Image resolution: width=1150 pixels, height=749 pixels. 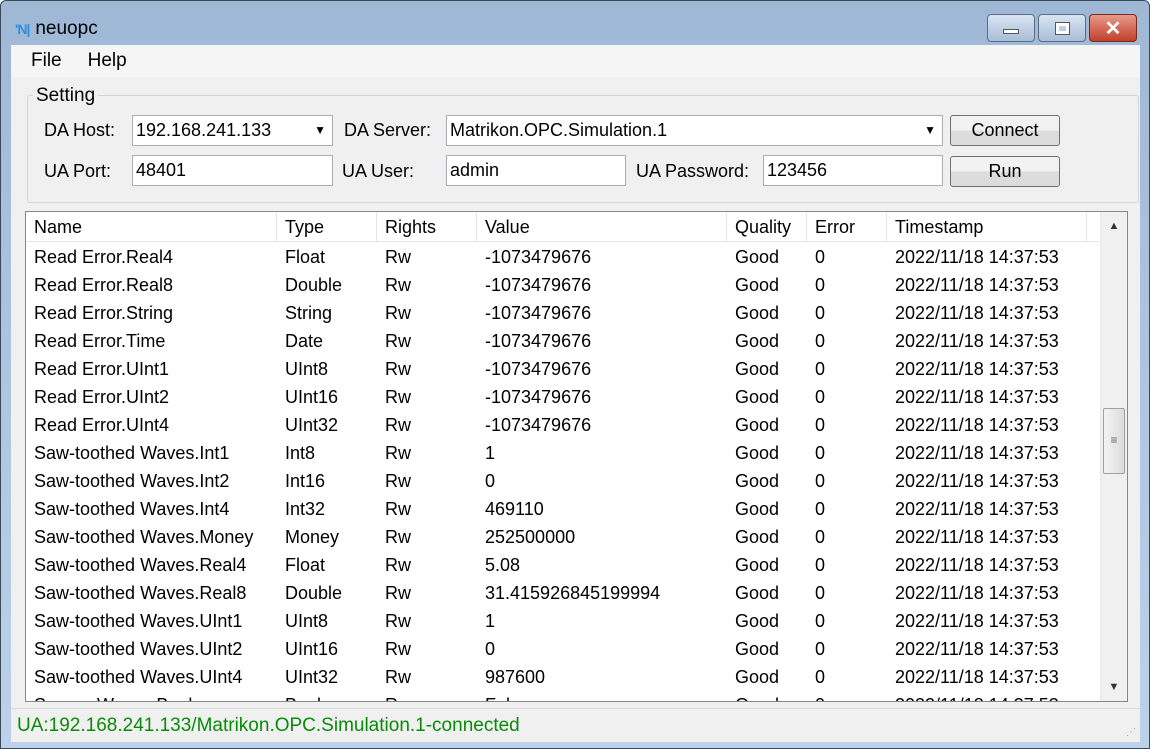 What do you see at coordinates (490, 649) in the screenshot?
I see `cell-value: 0` at bounding box center [490, 649].